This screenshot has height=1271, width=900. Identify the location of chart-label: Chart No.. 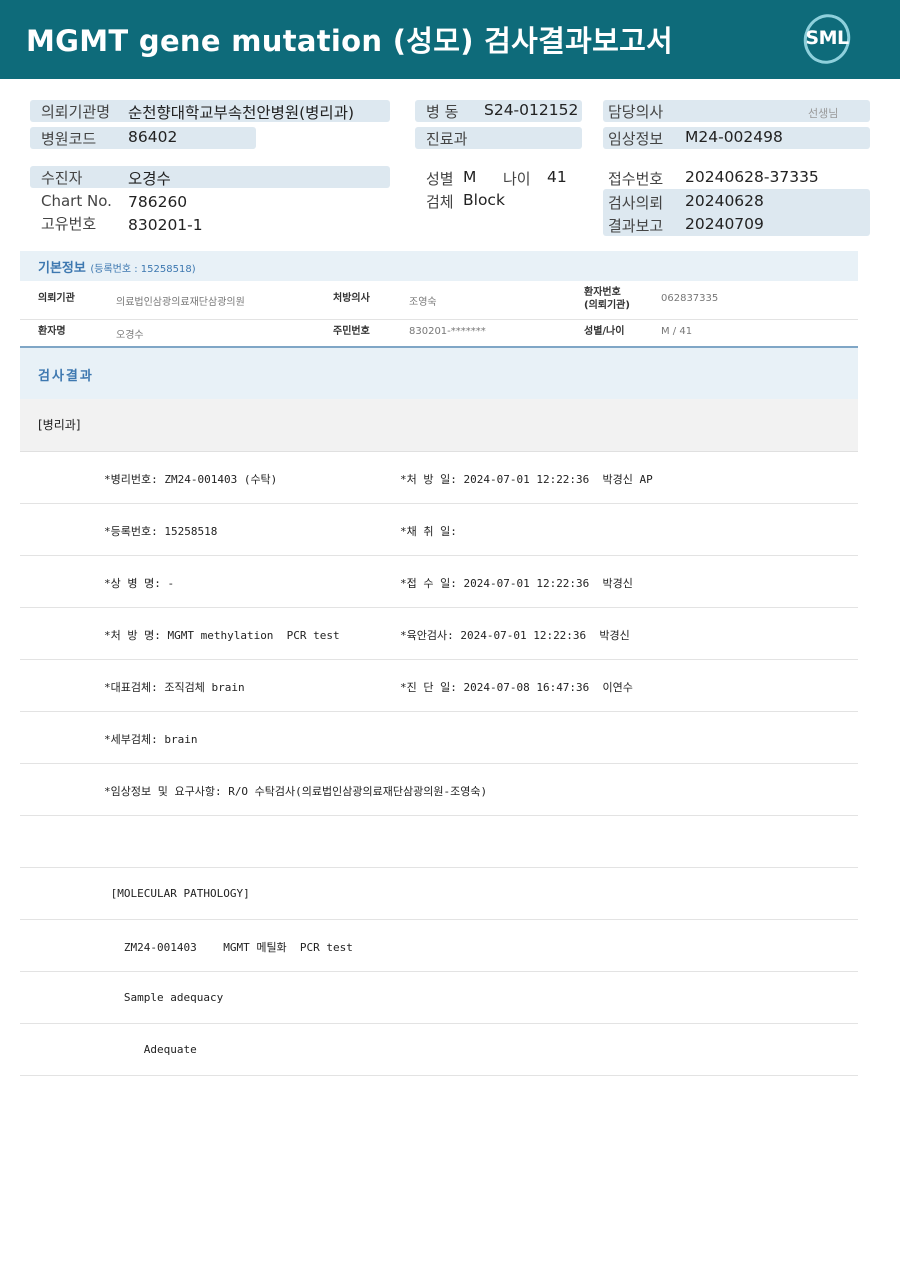
(76, 201).